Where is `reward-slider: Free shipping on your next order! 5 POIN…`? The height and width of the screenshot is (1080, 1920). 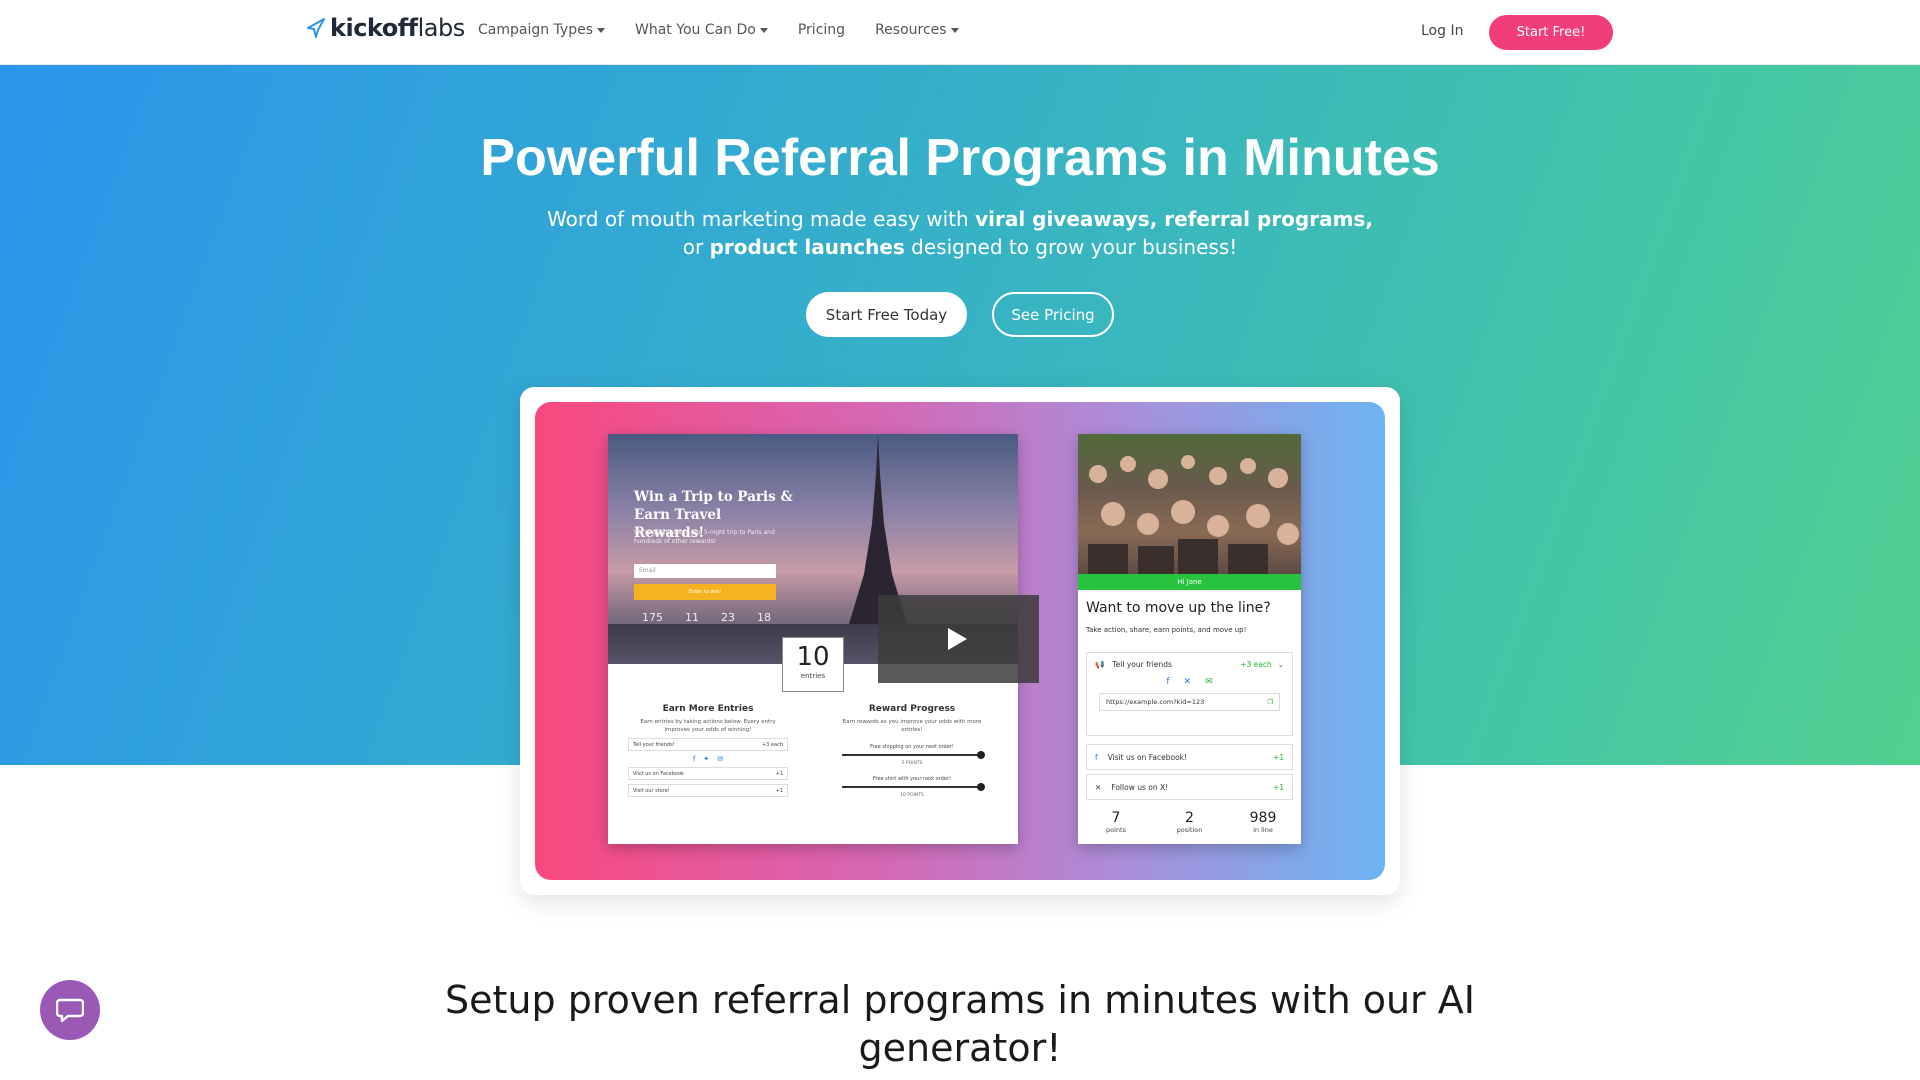 reward-slider: Free shipping on your next order! 5 POIN… is located at coordinates (912, 755).